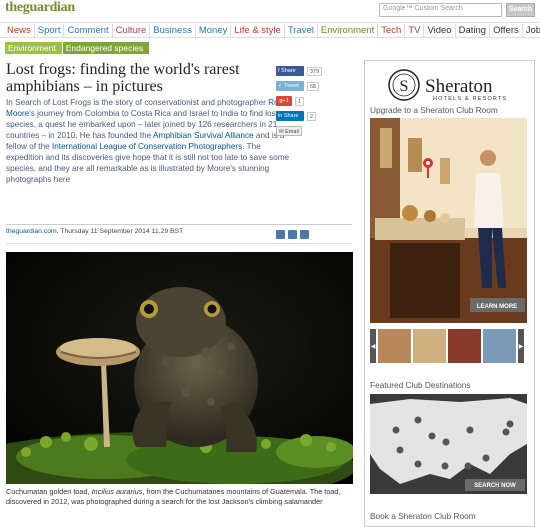 The height and width of the screenshot is (527, 540). Describe the element at coordinates (33, 48) in the screenshot. I see `breadcrumb-environment: Environment` at that location.